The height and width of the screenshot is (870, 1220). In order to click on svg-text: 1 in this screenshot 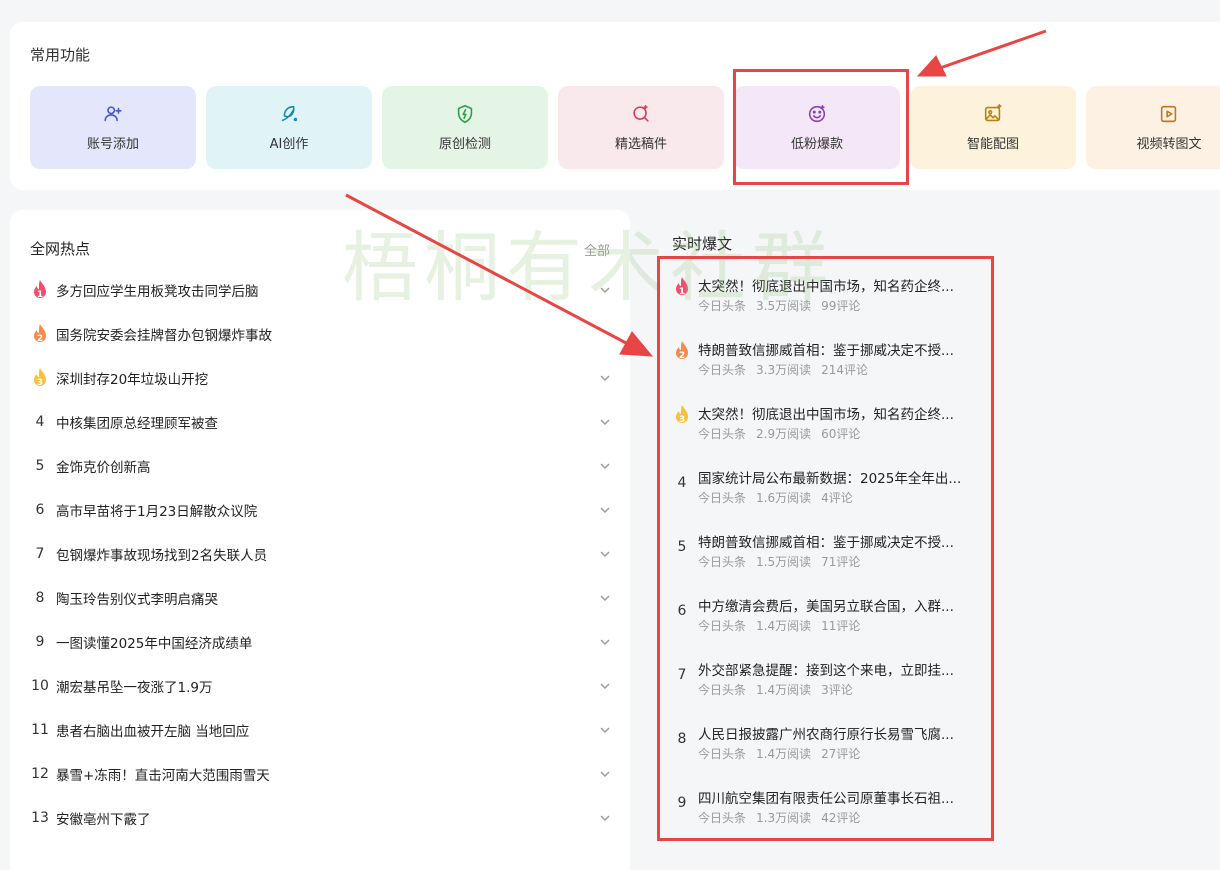, I will do `click(682, 292)`.